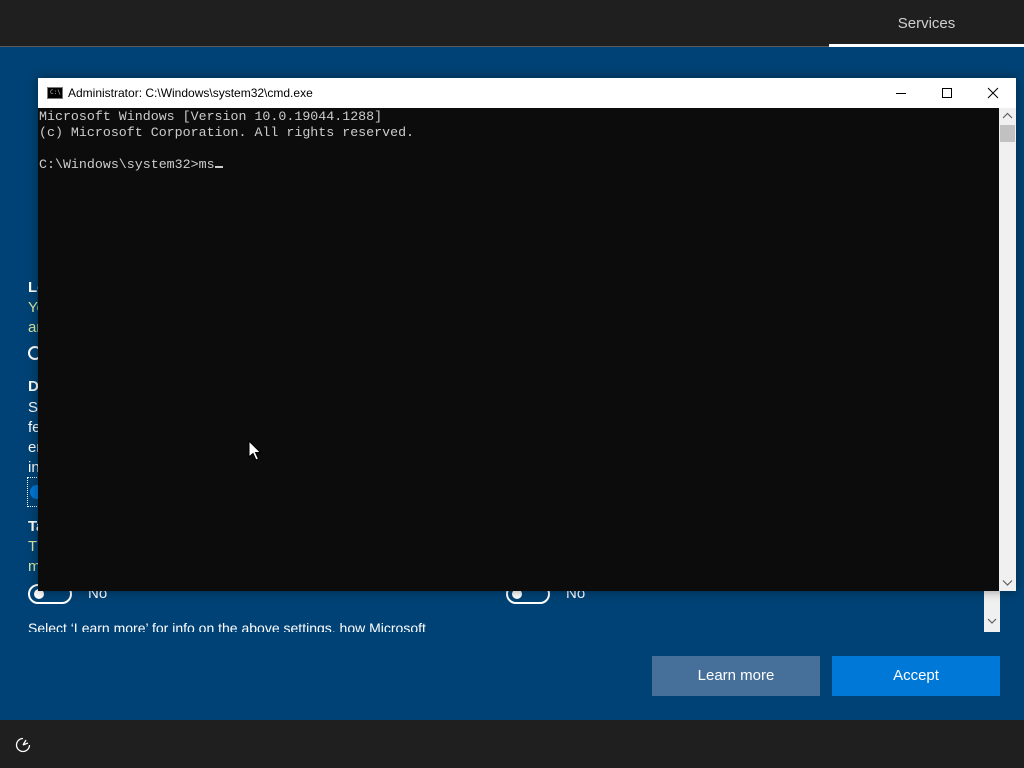  Describe the element at coordinates (1007, 582) in the screenshot. I see `scroll-down-icon` at that location.